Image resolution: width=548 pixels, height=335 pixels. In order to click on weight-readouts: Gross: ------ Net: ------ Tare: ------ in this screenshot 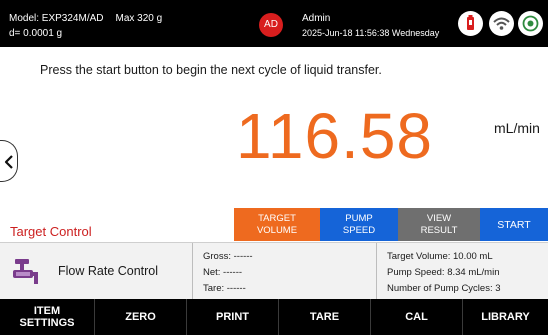, I will do `click(228, 273)`.